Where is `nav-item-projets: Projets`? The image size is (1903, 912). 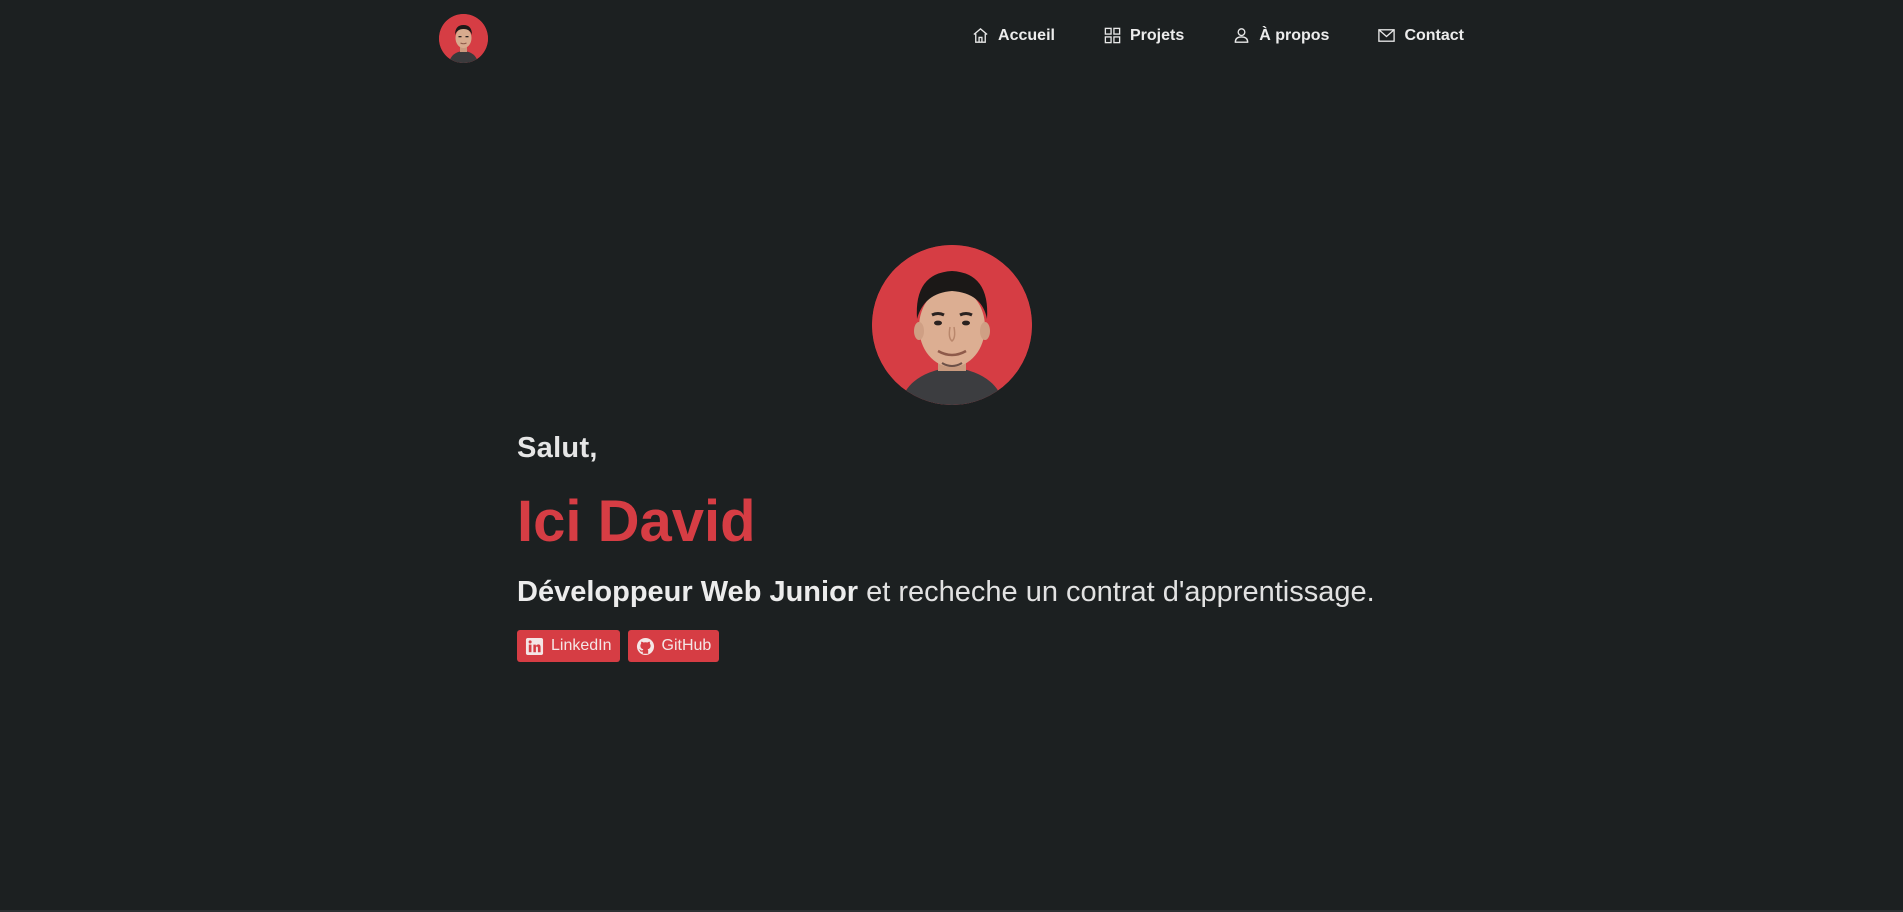
nav-item-projets: Projets is located at coordinates (1143, 35).